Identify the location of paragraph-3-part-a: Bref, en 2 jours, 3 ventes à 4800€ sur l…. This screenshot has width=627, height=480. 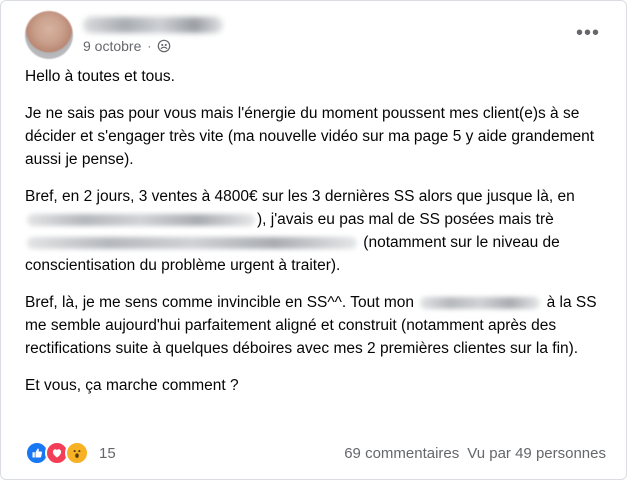
(300, 196).